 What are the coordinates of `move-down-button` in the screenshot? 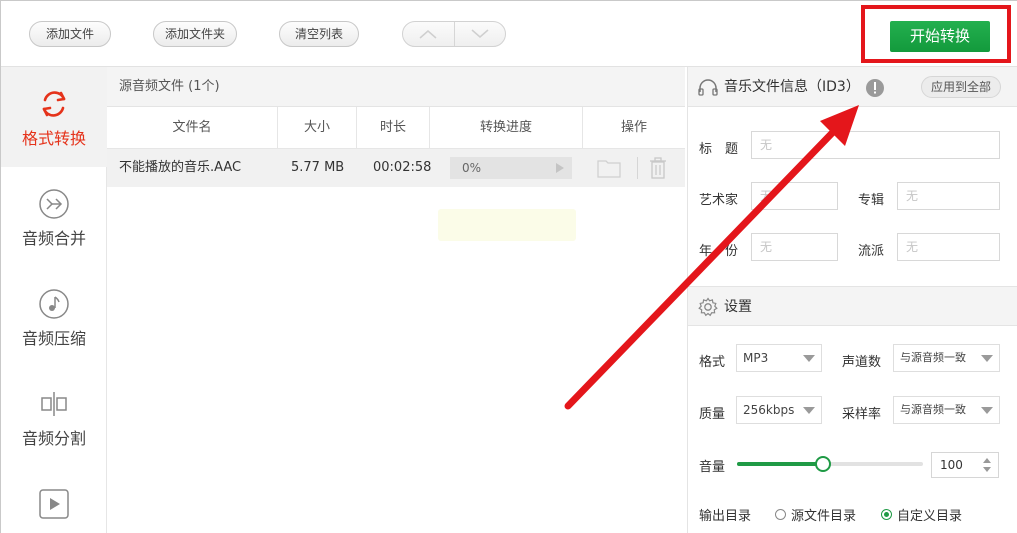 It's located at (479, 34).